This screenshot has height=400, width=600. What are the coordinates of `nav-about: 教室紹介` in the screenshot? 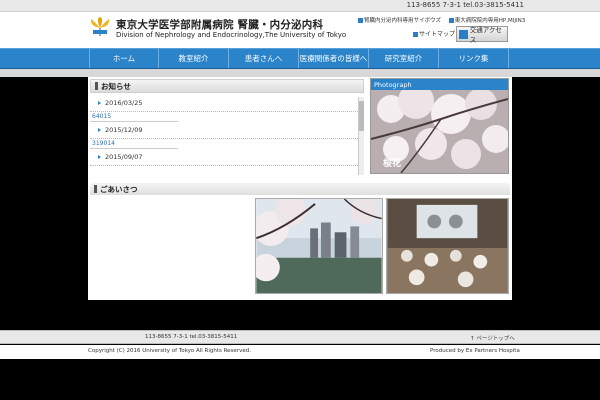 It's located at (194, 58).